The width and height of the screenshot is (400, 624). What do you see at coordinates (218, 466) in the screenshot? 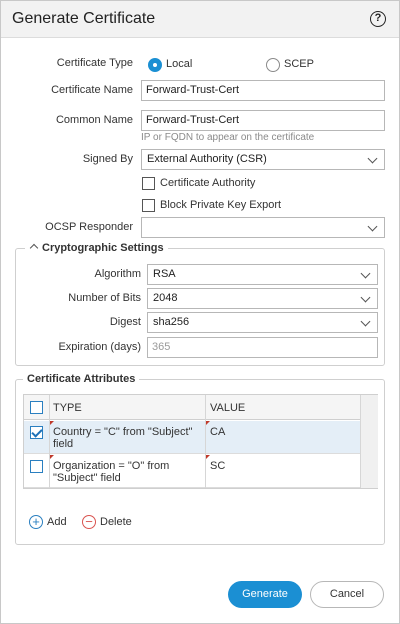
I see `row-value: SC` at bounding box center [218, 466].